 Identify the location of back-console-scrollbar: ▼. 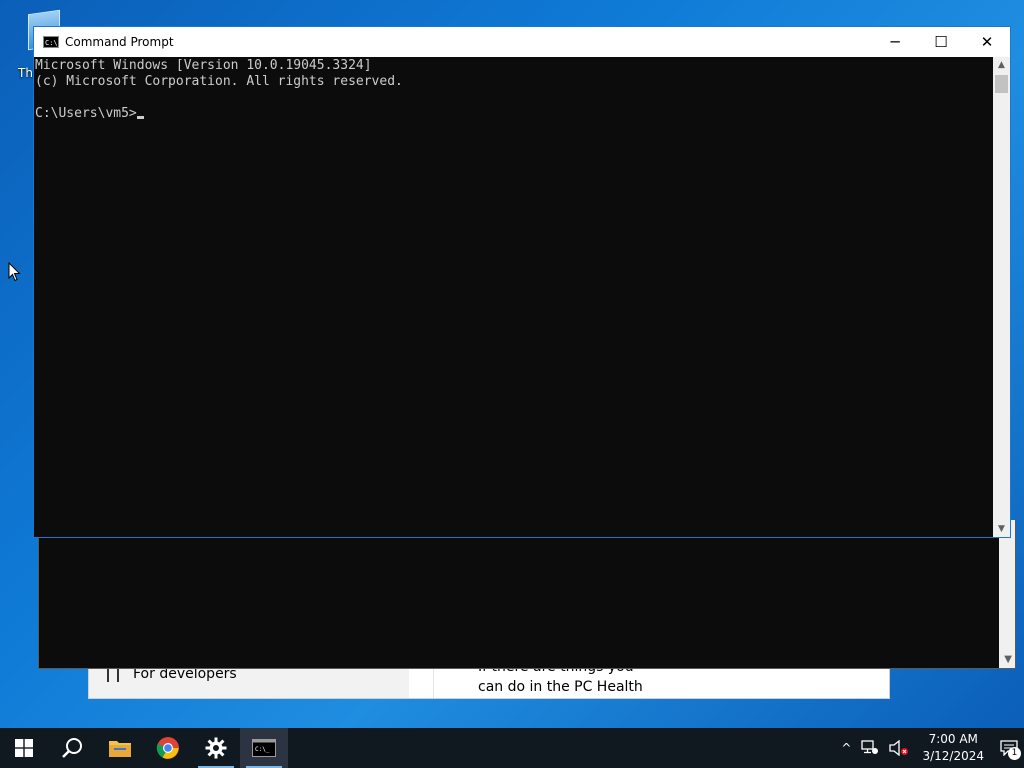
(1007, 594).